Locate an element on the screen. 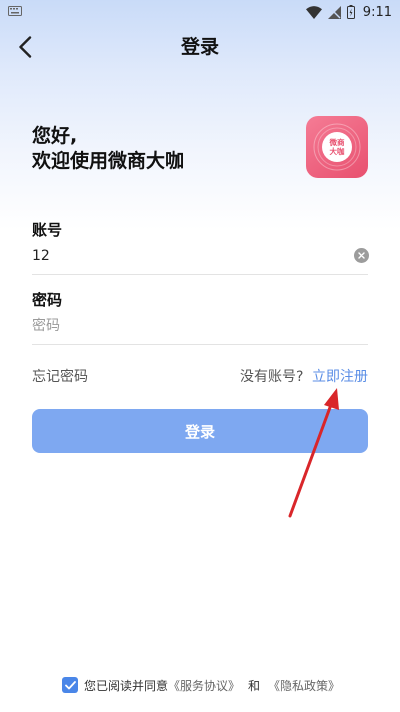  password-label: 密码 is located at coordinates (47, 300).